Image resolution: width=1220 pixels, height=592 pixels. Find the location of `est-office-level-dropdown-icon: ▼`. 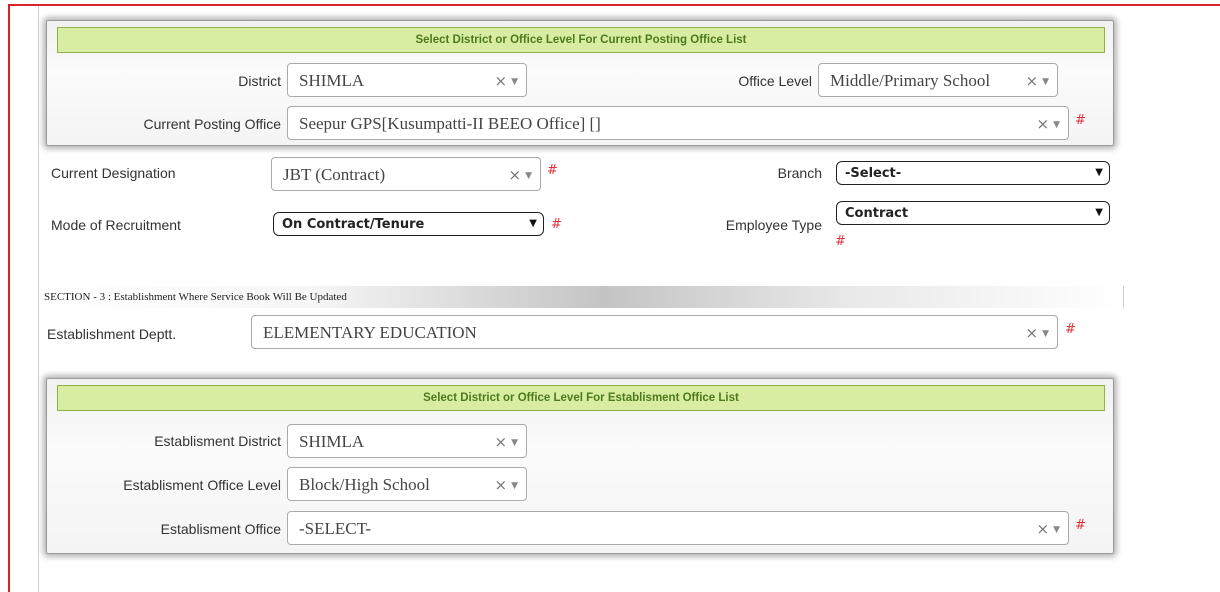

est-office-level-dropdown-icon: ▼ is located at coordinates (514, 486).